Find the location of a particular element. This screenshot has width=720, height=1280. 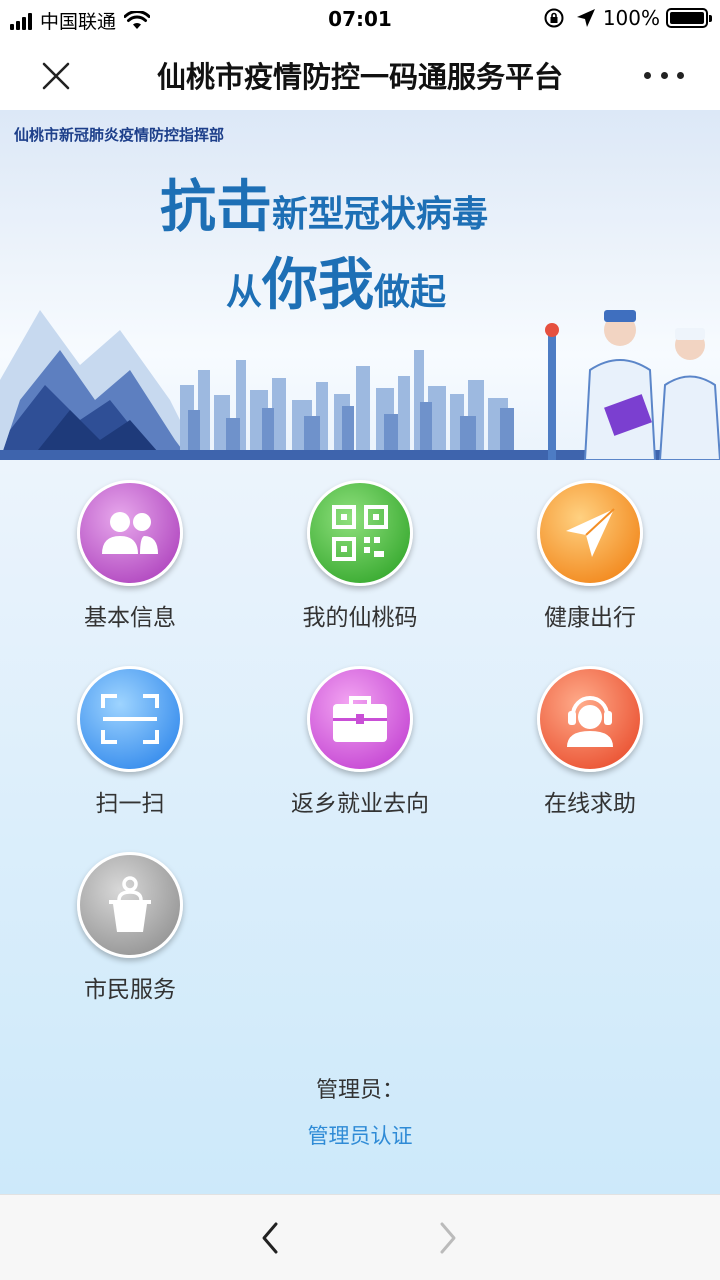

more-dots-icon is located at coordinates (664, 75).